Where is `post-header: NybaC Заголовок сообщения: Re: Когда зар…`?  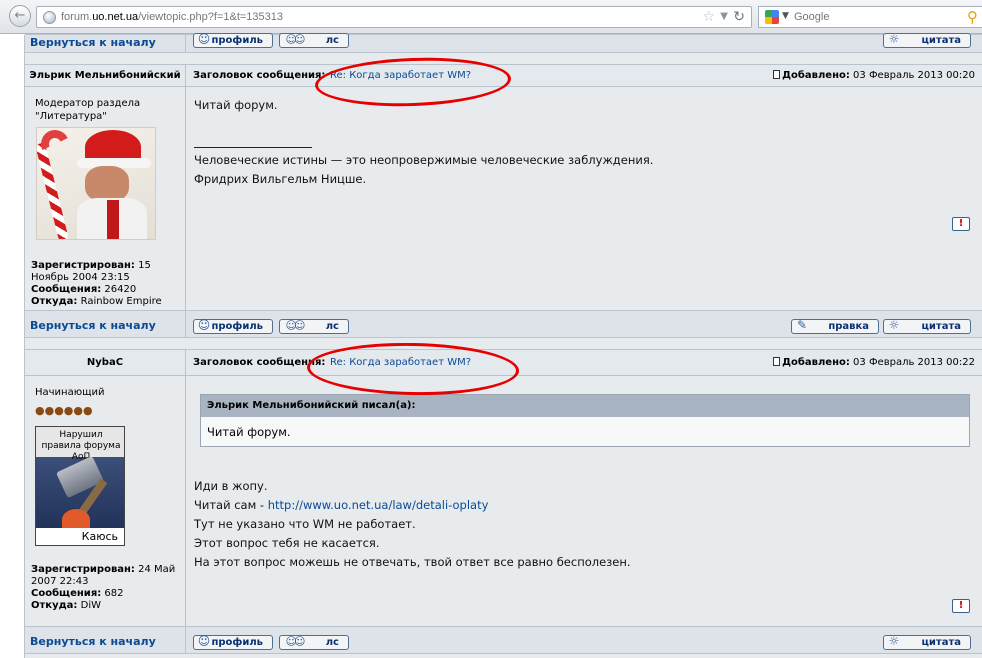
post-header: NybaC Заголовок сообщения: Re: Когда зар… is located at coordinates (503, 362).